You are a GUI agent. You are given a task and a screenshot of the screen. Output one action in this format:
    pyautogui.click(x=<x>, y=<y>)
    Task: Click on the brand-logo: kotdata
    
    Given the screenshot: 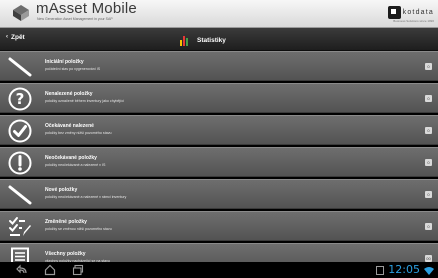 What is the action you would take?
    pyautogui.click(x=410, y=12)
    